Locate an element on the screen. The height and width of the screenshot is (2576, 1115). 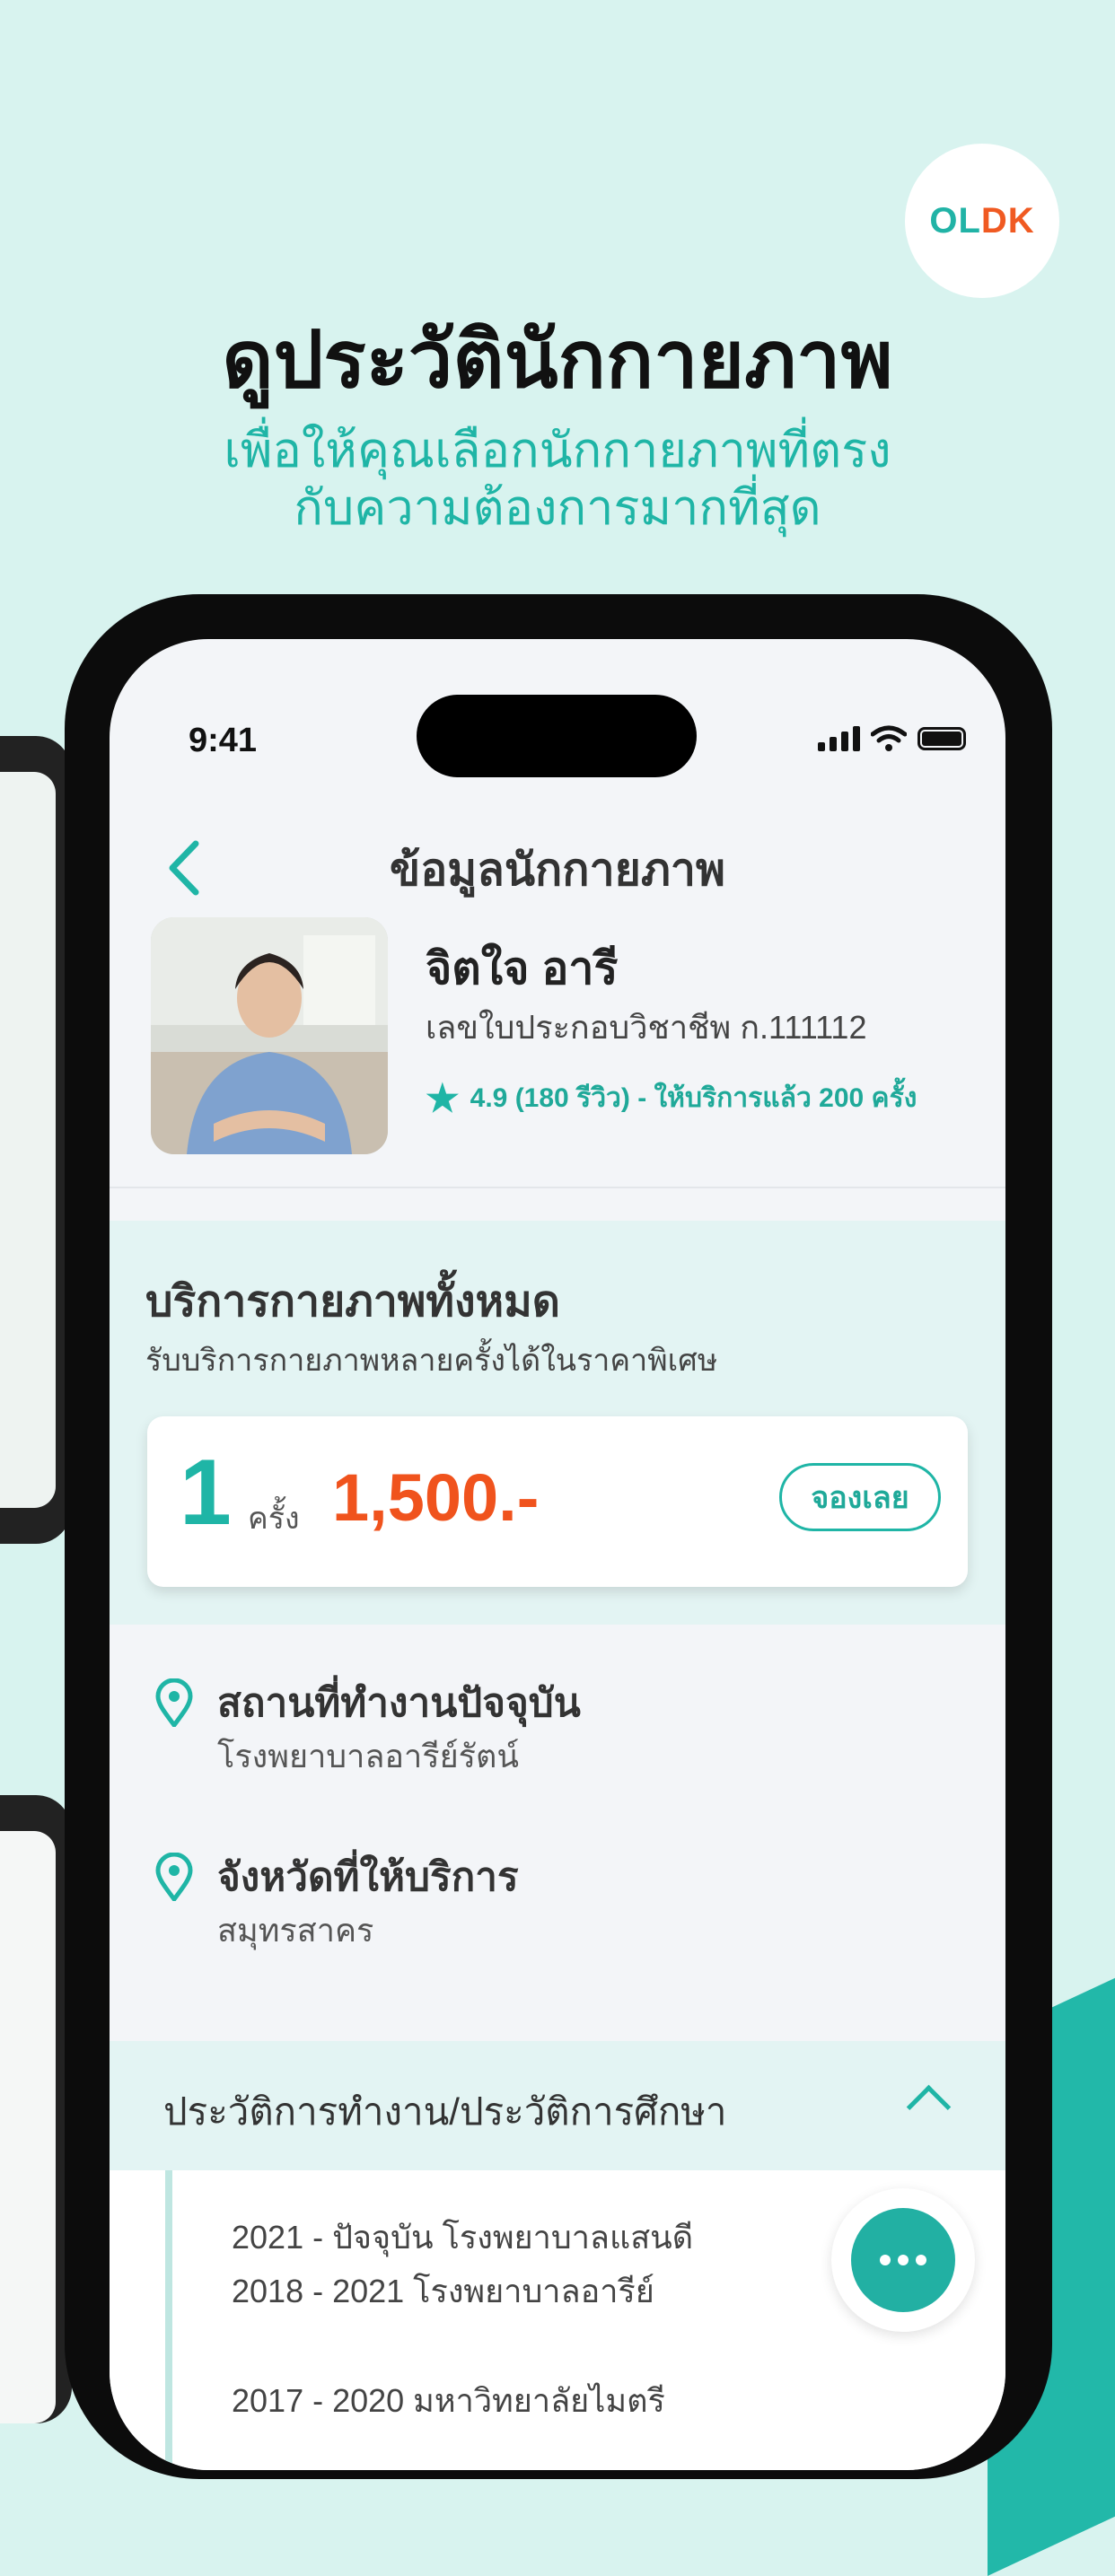
background-phone-left-bottom is located at coordinates (36, 2109).